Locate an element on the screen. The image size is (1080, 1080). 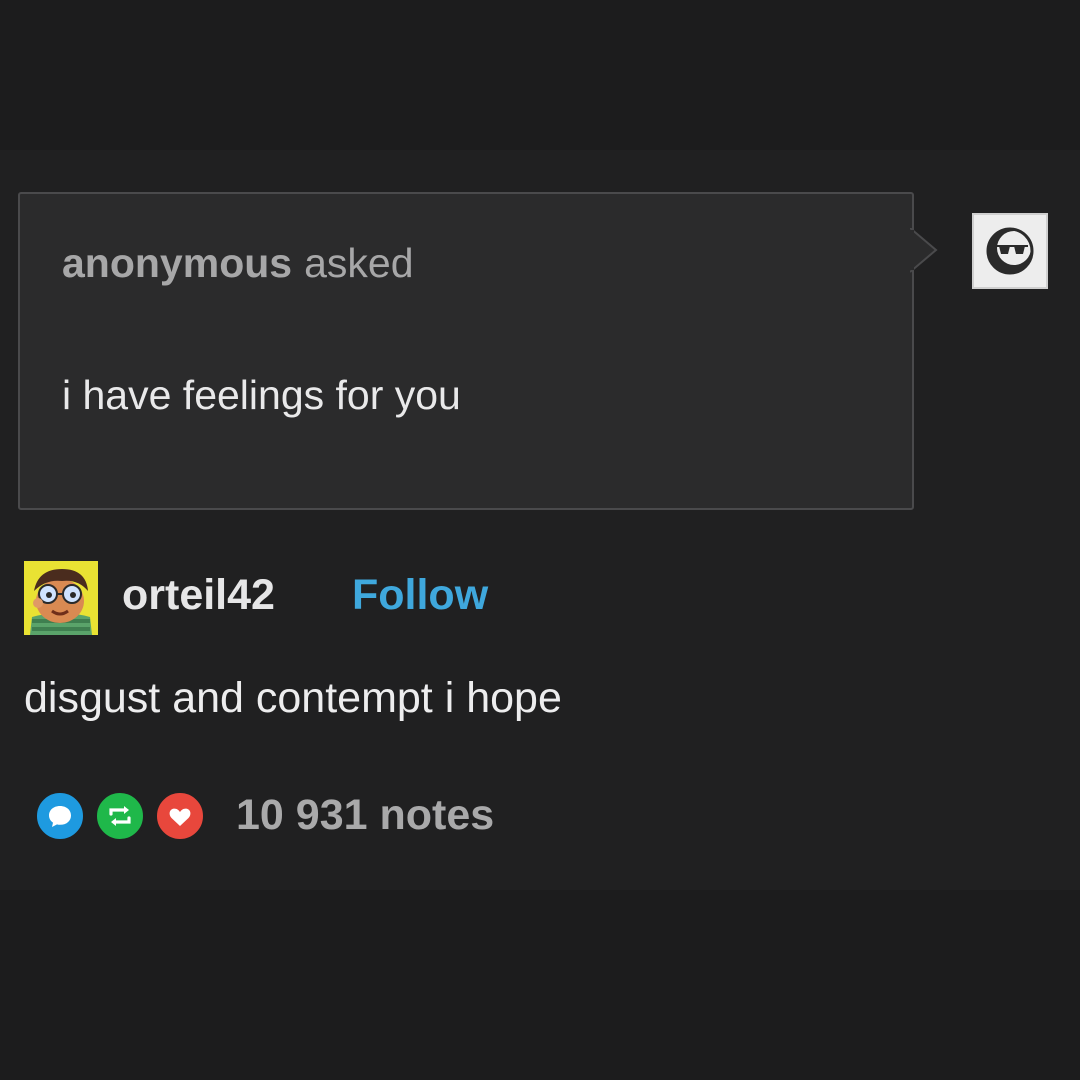
notes-icons is located at coordinates (122, 818).